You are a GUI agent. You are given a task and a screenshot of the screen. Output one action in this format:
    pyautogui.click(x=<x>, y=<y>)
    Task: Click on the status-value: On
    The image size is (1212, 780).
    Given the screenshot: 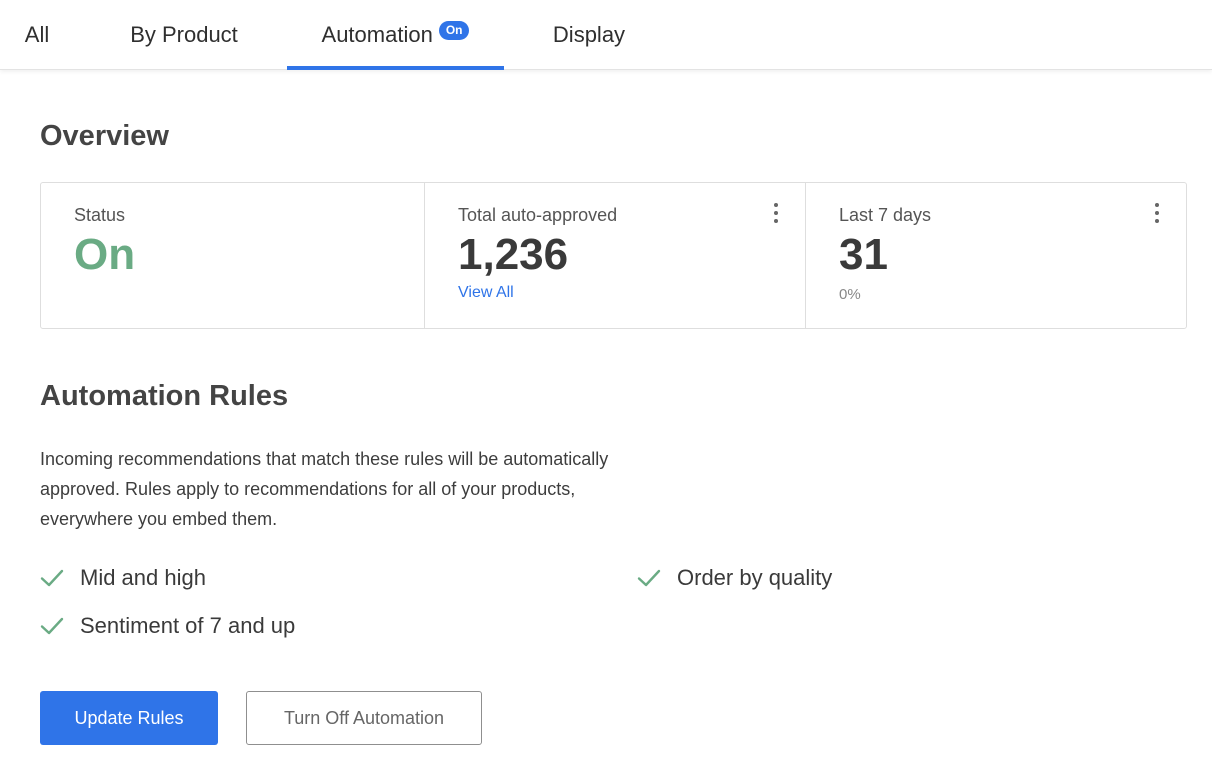 What is the action you would take?
    pyautogui.click(x=105, y=254)
    